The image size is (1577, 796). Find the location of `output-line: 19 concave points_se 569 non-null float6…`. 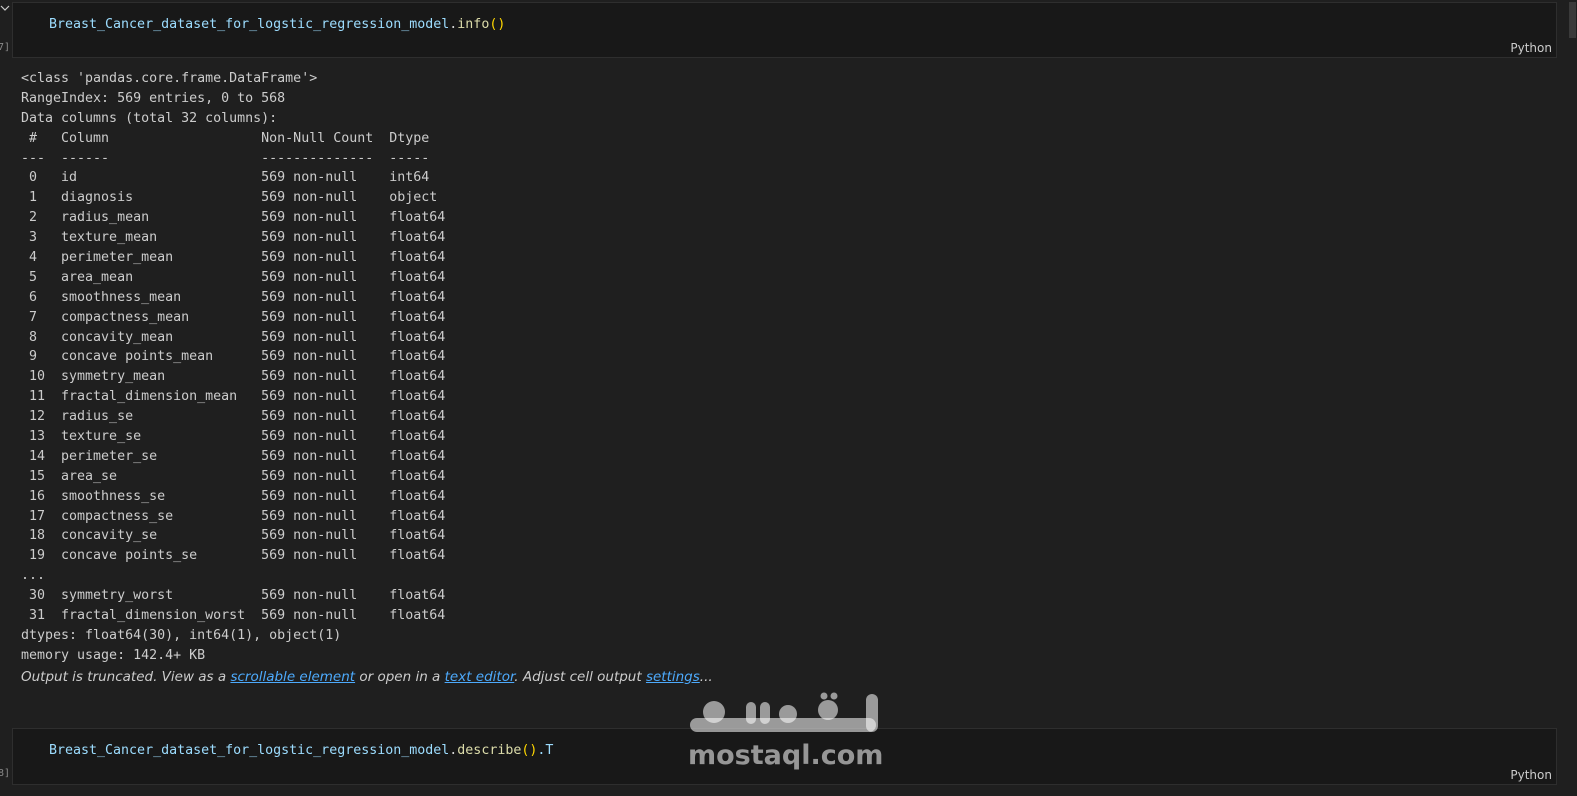

output-line: 19 concave points_se 569 non-null float6… is located at coordinates (233, 556).